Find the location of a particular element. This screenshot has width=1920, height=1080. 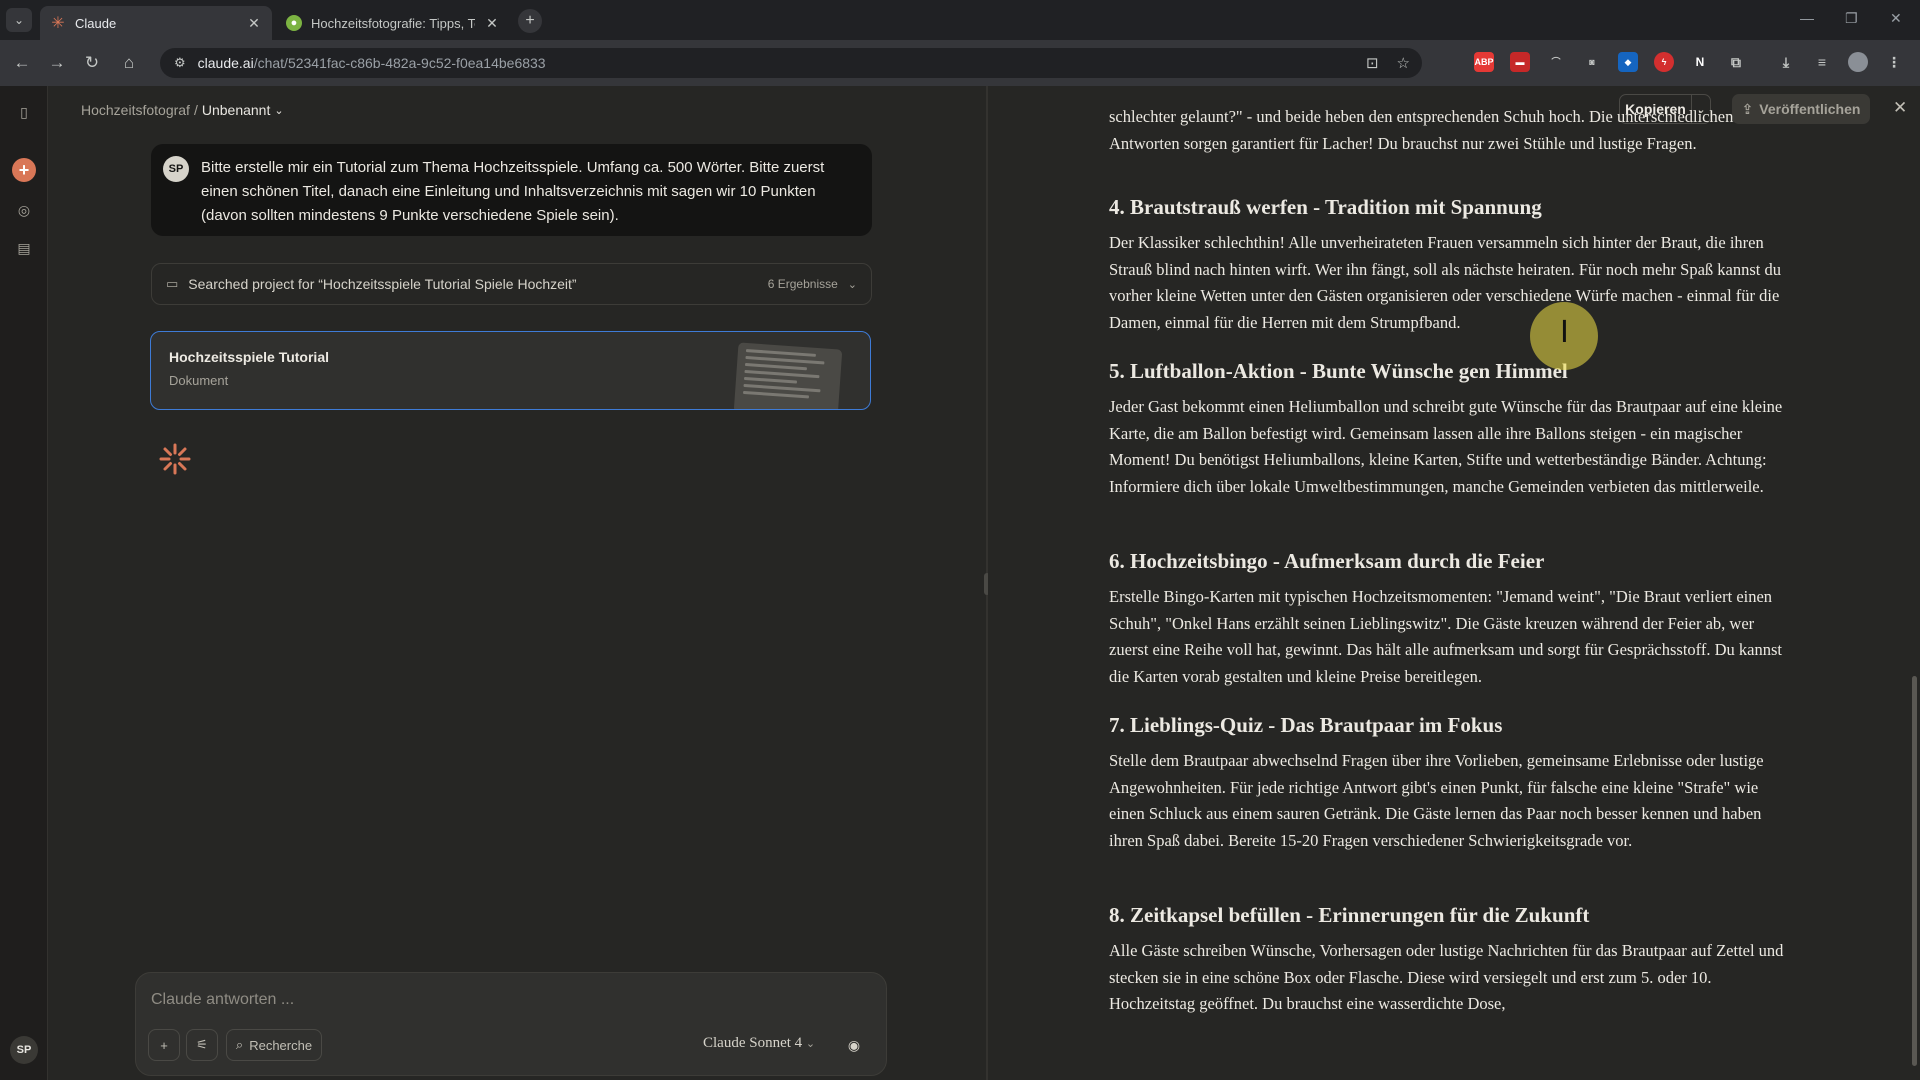

breadcrumb: Hochzeitsfotograf / Unbenannt ⌄ is located at coordinates (182, 110).